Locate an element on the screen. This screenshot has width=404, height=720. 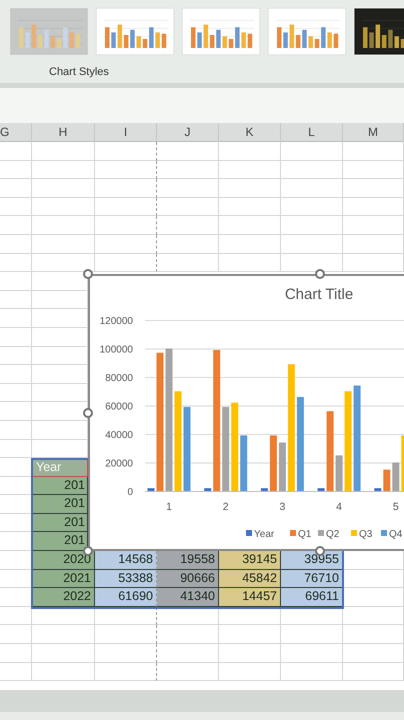
column-header: I is located at coordinates (126, 132).